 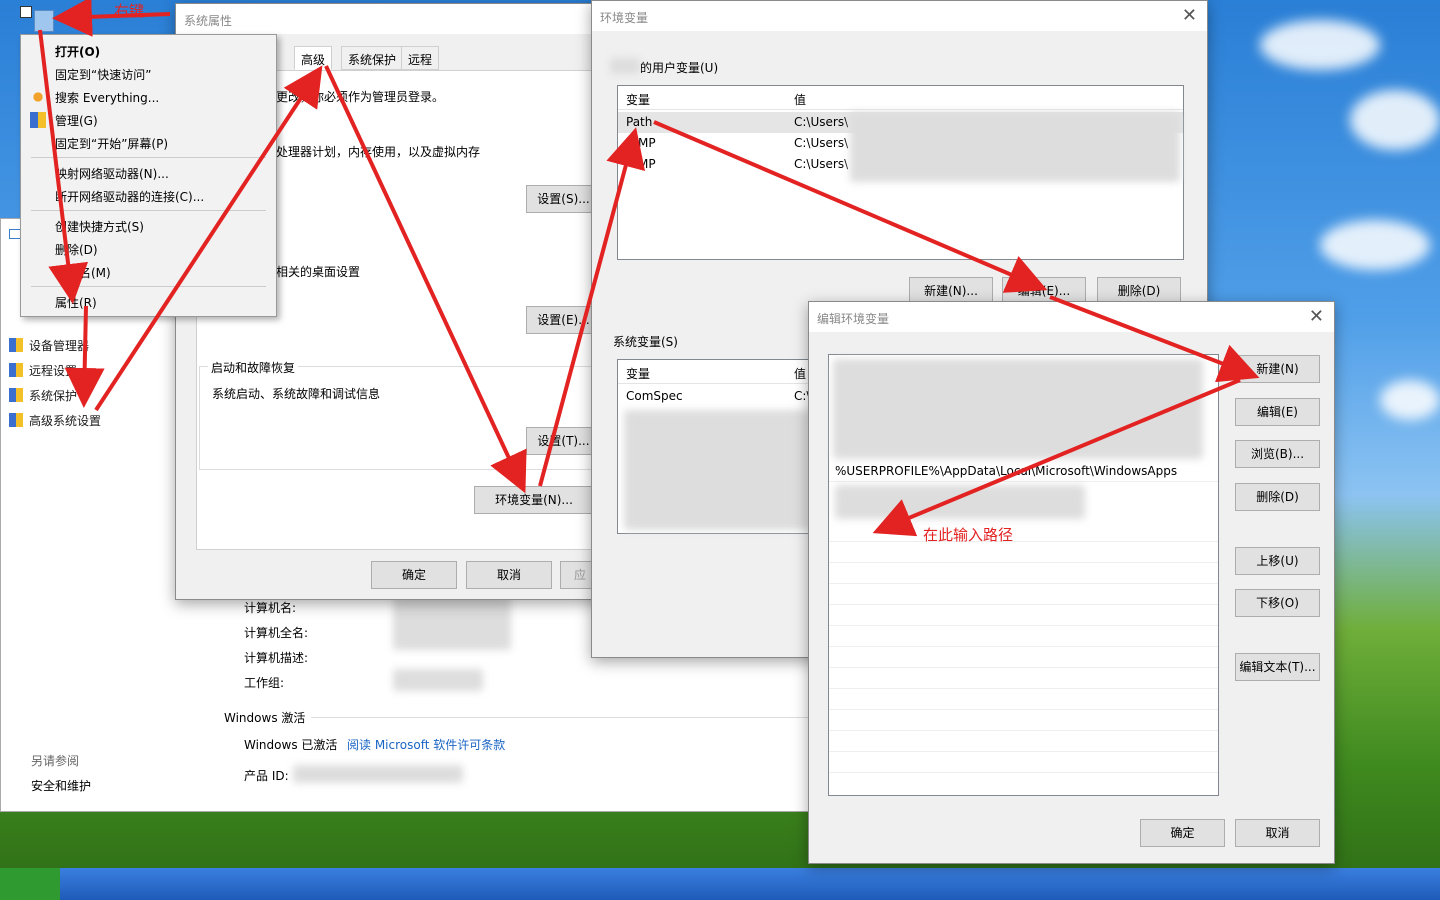 I want to click on move-down-button: 下移(O), so click(x=1277, y=603).